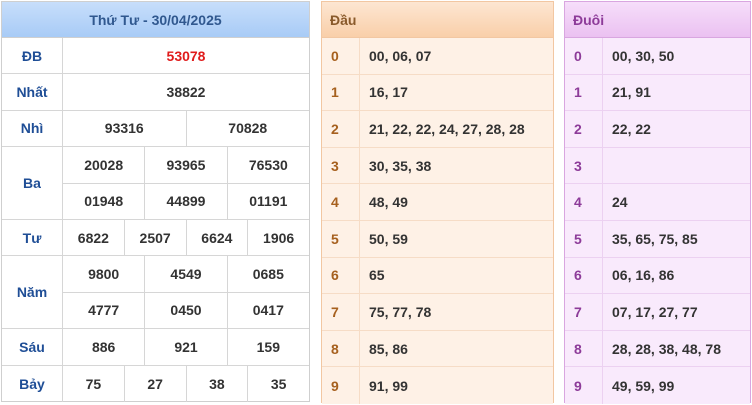  I want to click on dau-row: 7 75, 77, 78, so click(437, 312).